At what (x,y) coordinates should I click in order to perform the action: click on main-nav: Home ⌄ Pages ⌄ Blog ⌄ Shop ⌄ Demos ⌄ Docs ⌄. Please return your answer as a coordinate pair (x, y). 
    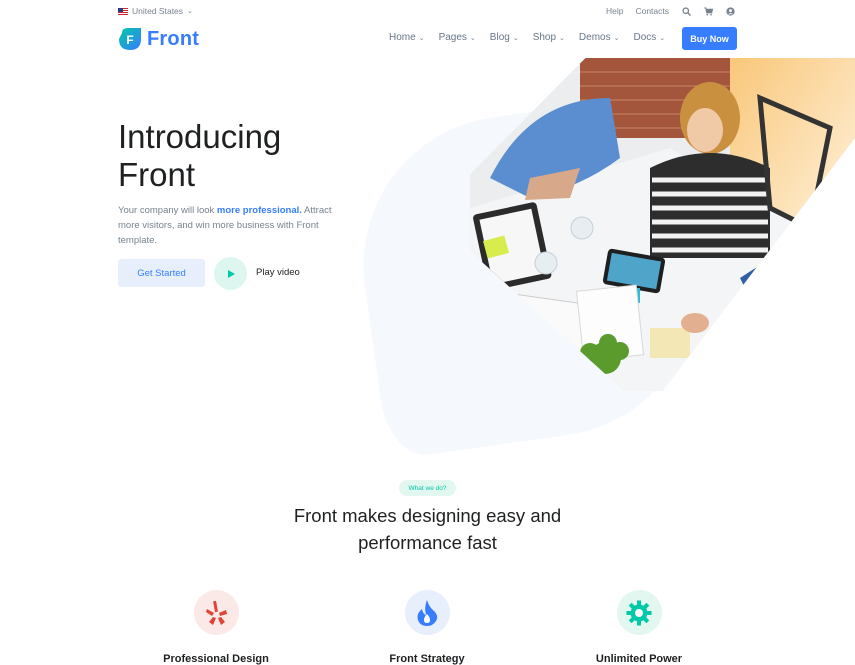
    Looking at the image, I should click on (527, 37).